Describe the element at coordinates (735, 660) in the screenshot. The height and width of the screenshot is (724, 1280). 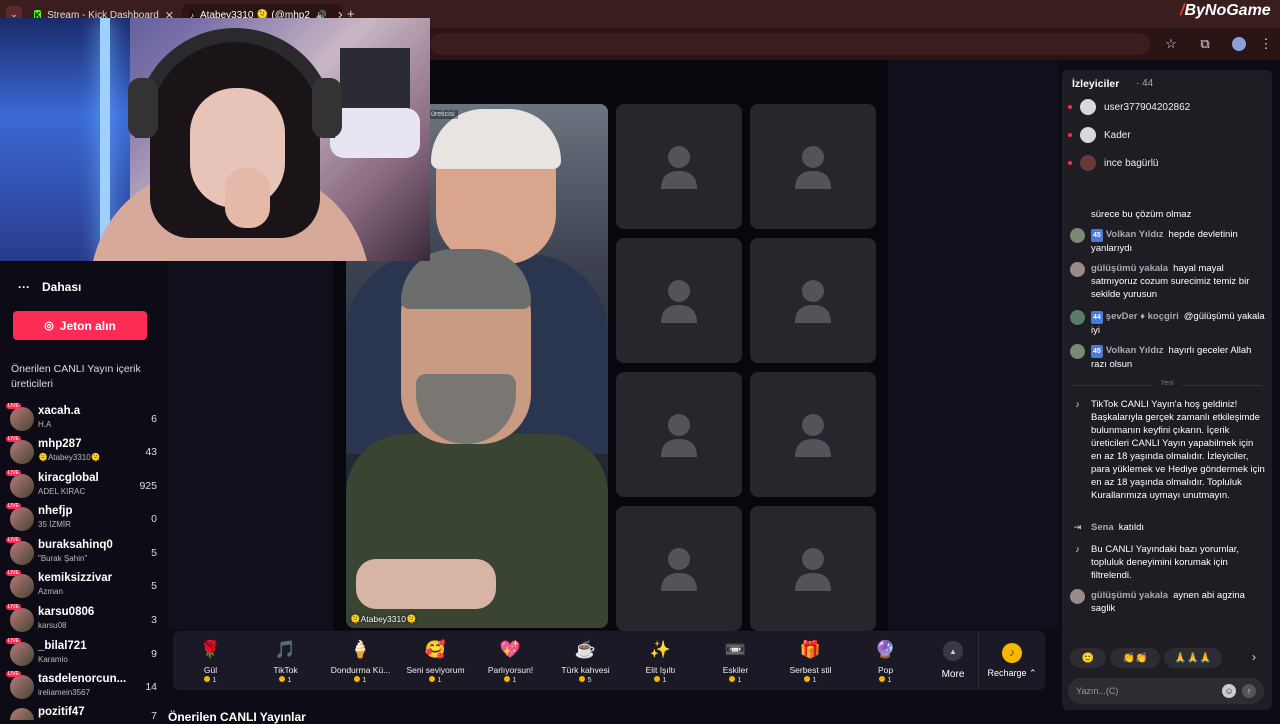
I see `gift-item: 📼 Eskiler 1` at that location.